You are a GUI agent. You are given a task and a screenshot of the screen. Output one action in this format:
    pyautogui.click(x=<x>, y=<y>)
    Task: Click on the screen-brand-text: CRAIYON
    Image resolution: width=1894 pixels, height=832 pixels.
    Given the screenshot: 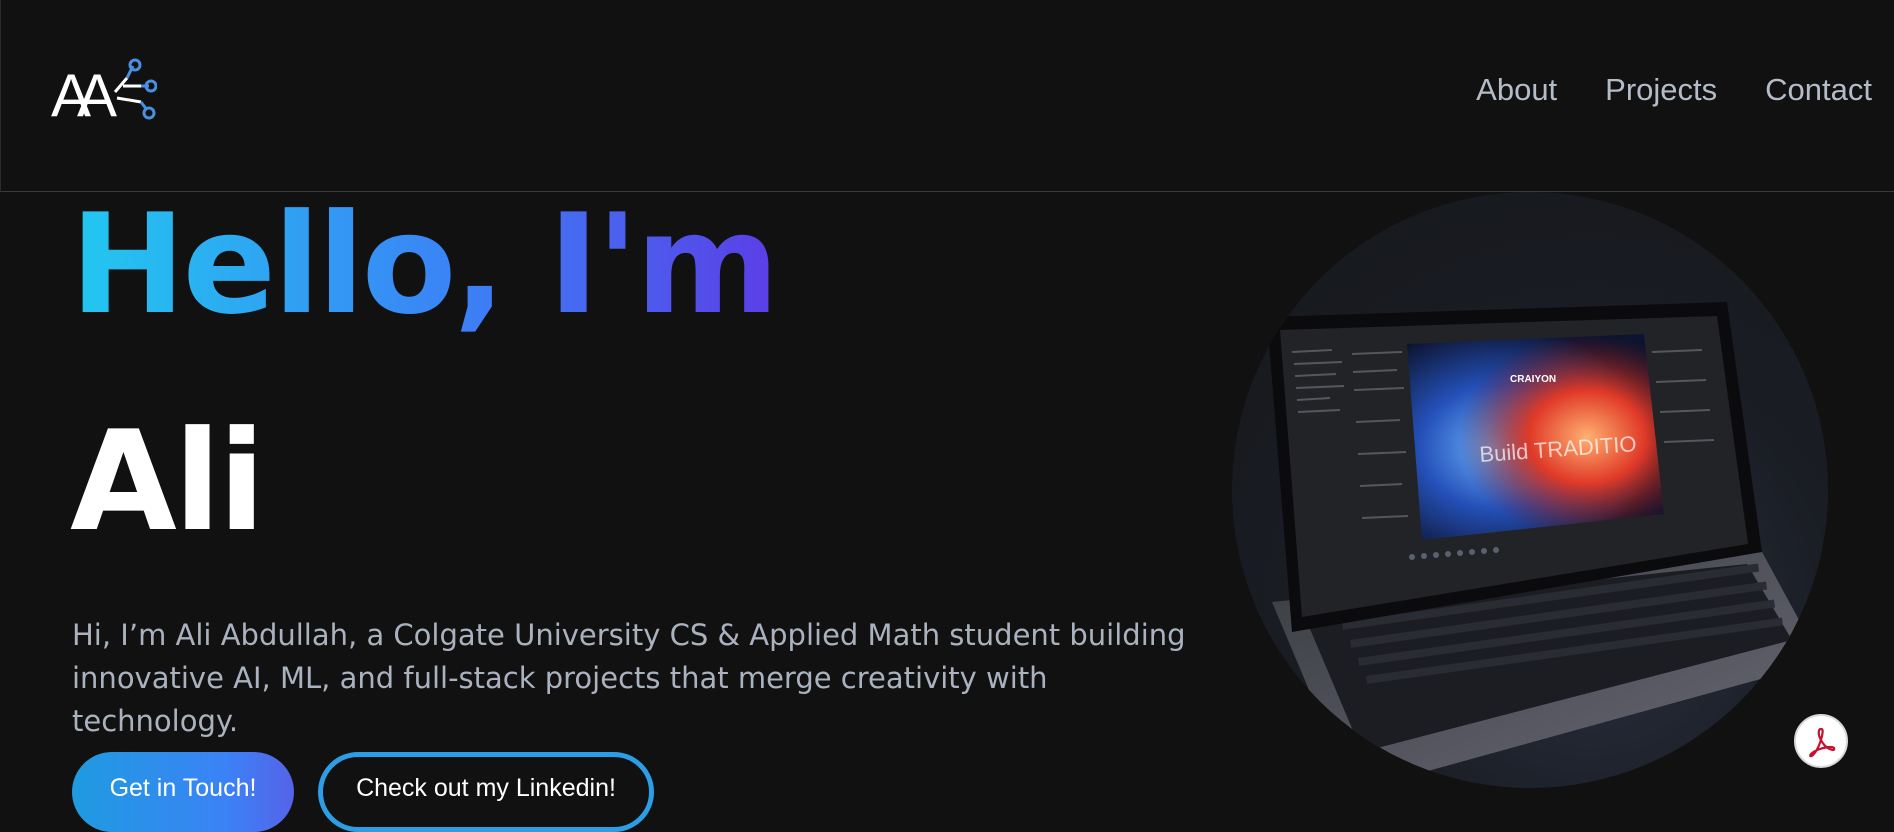 What is the action you would take?
    pyautogui.click(x=1533, y=379)
    